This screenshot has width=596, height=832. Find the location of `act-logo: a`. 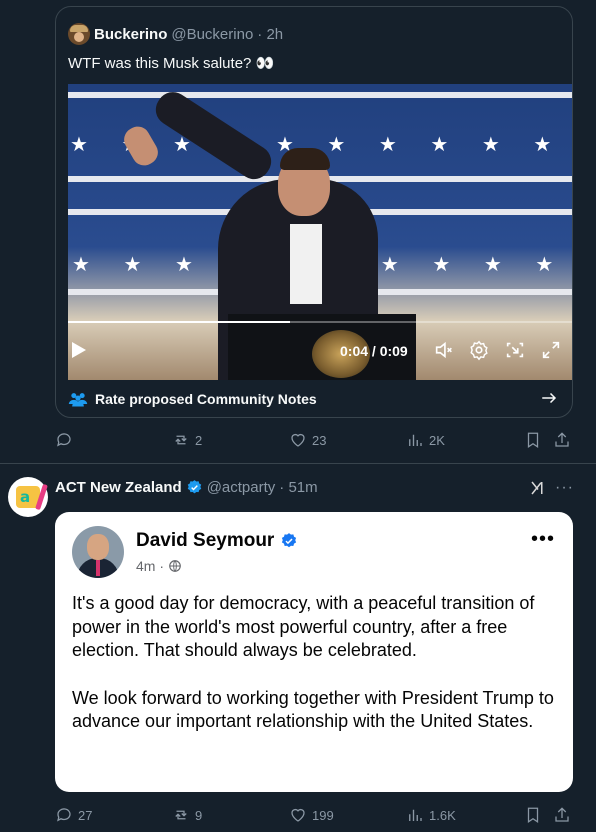

act-logo: a is located at coordinates (32, 497).